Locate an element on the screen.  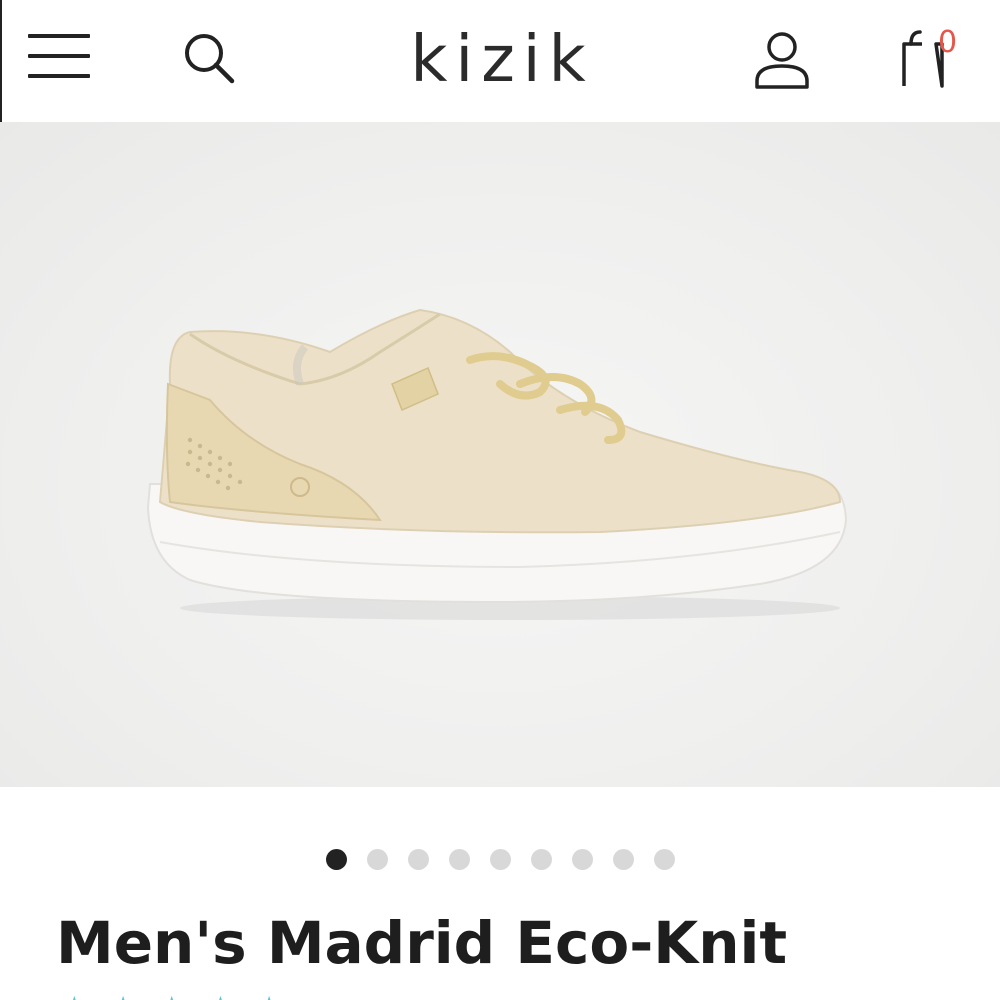
shopping-bag-icon is located at coordinates (932, 59).